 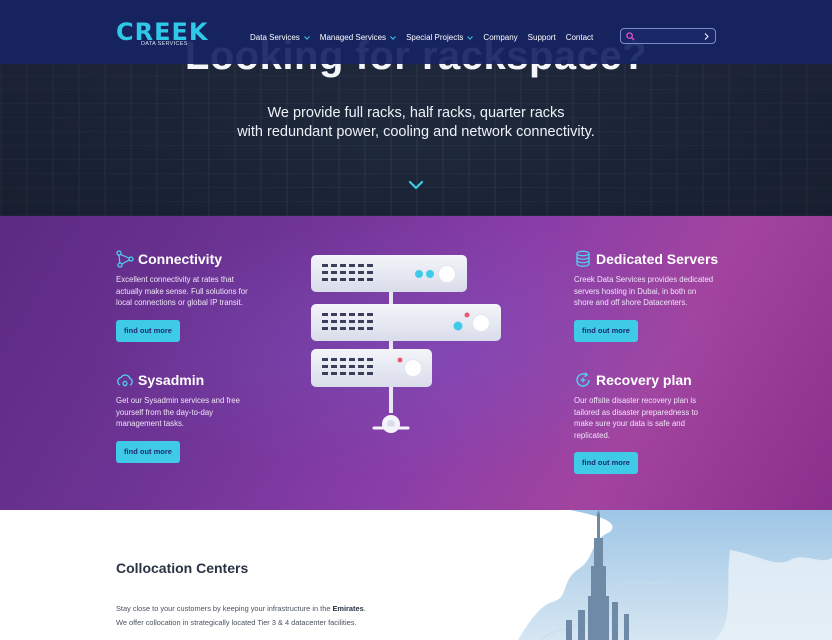 I want to click on colocation-line1-end: ., so click(x=364, y=608).